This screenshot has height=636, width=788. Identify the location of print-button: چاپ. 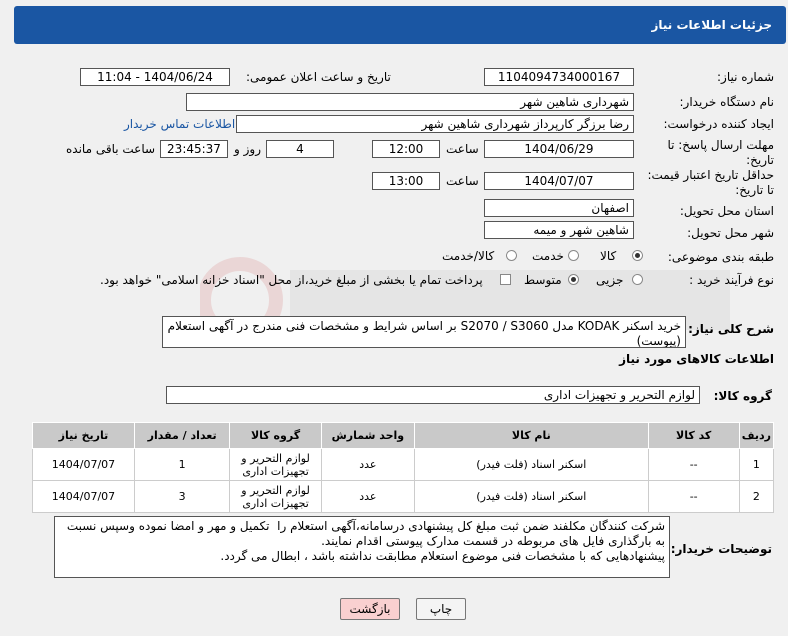
(441, 609).